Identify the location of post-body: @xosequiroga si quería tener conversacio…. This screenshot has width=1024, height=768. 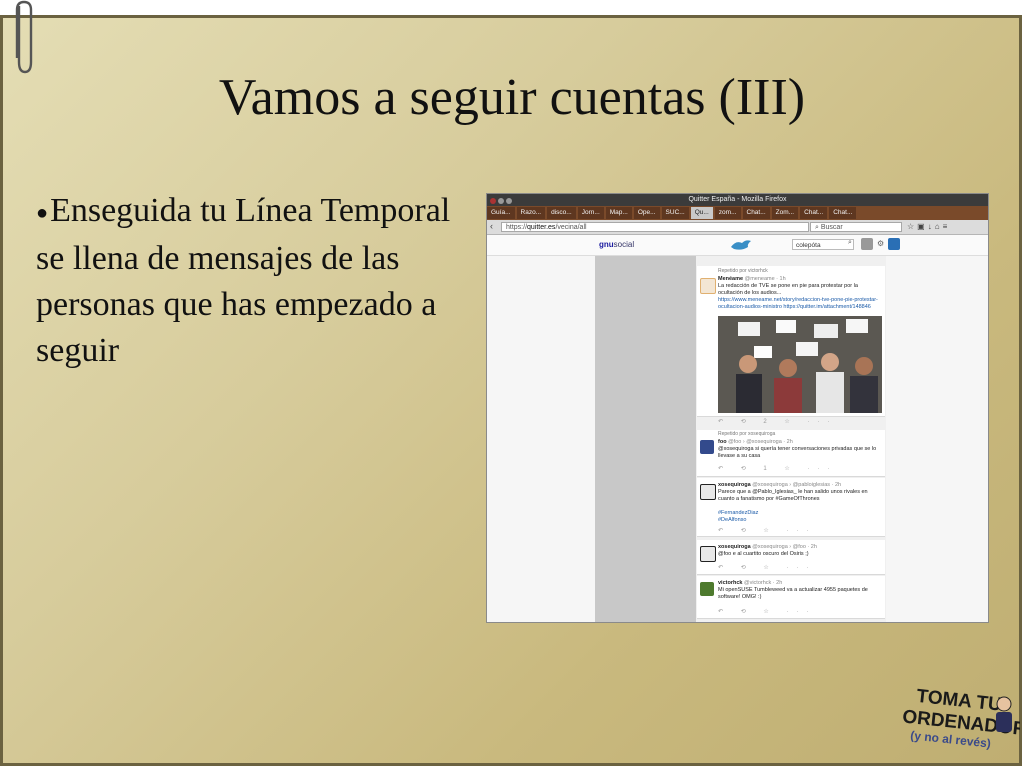
(797, 452).